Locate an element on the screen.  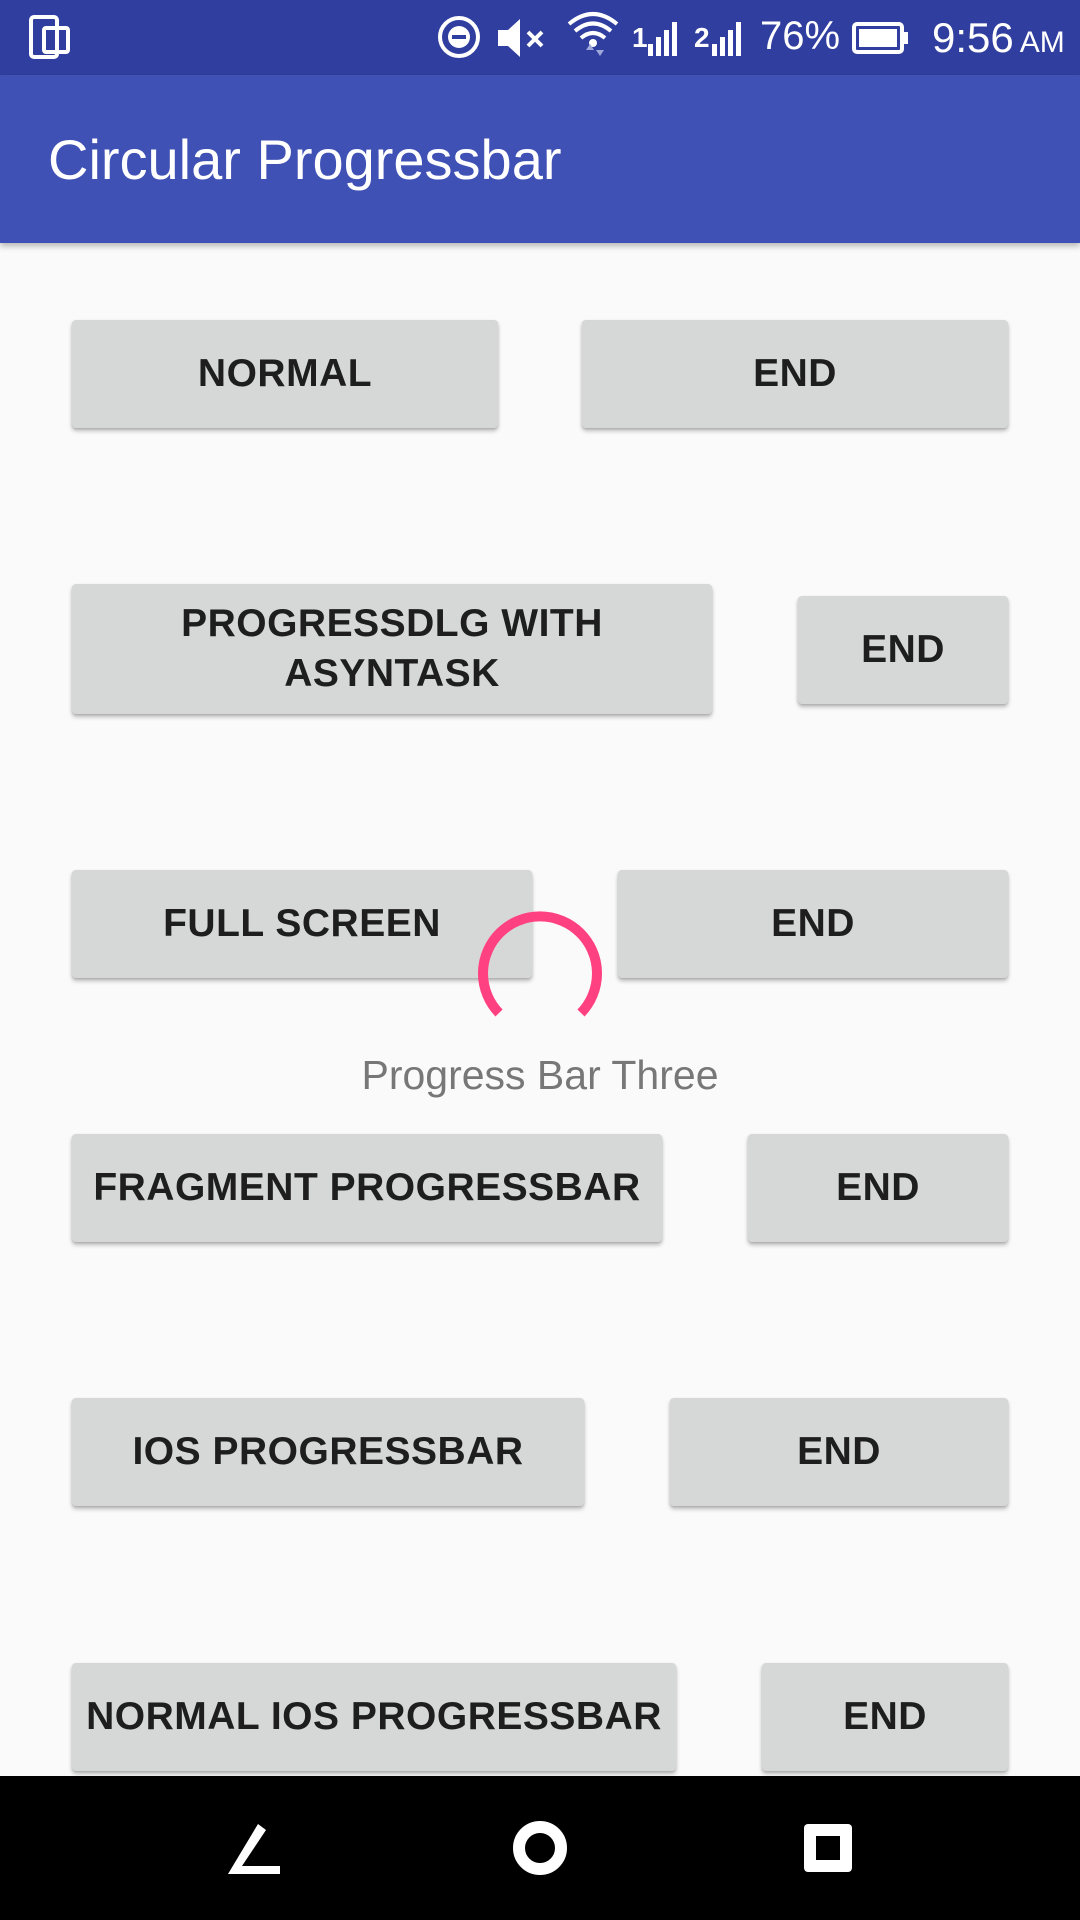
clock-suffix: AM is located at coordinates (1042, 42).